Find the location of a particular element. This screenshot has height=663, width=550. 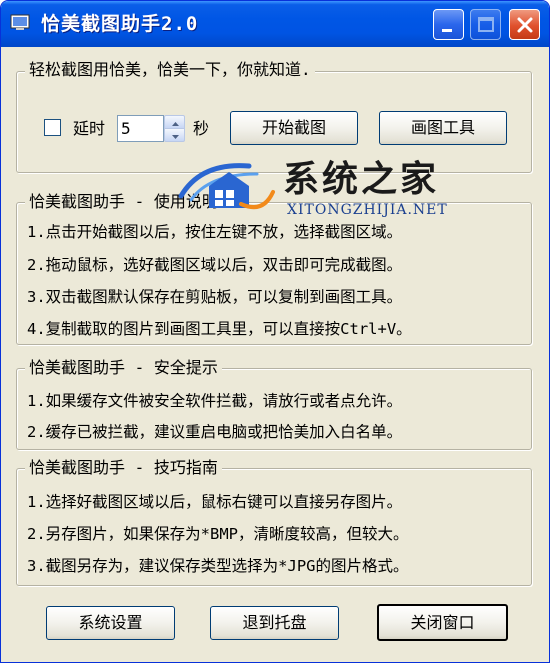

maximize-button is located at coordinates (485, 24).